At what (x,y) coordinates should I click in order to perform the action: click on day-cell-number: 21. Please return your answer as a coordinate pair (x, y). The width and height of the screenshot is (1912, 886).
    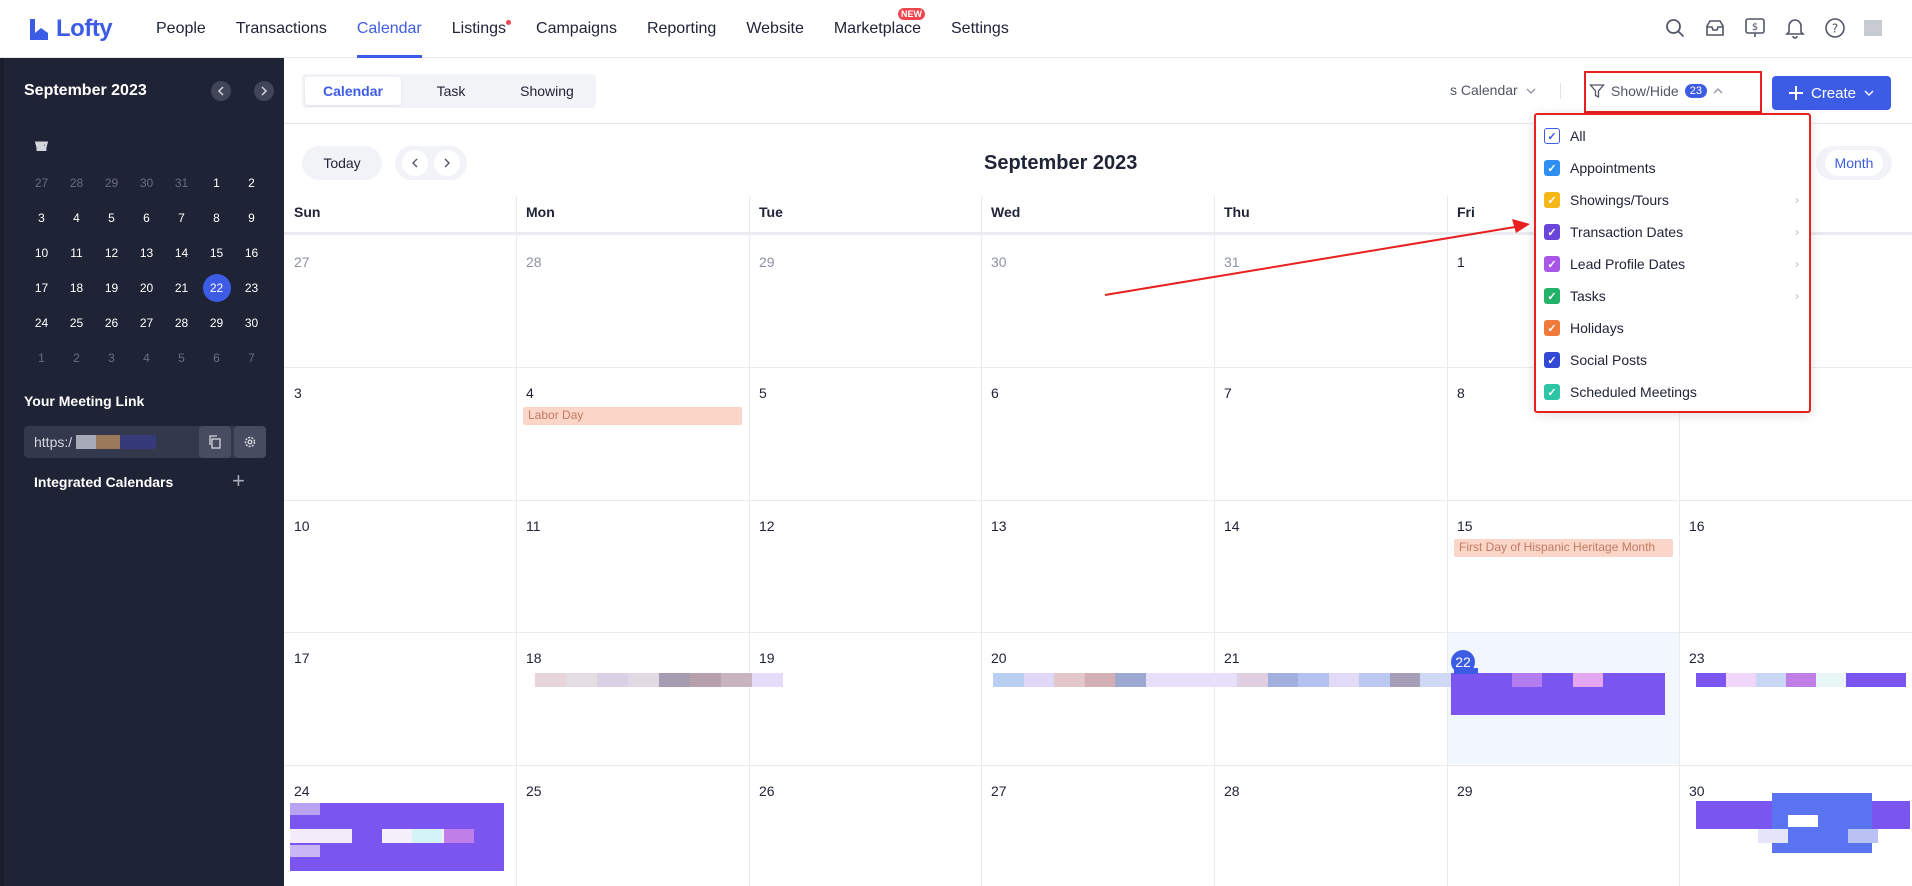
    Looking at the image, I should click on (1232, 658).